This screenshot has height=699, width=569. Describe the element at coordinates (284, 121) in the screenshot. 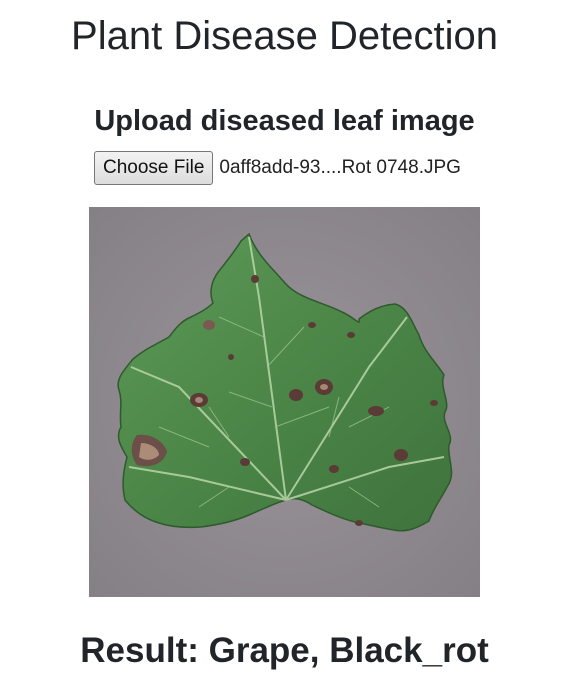

I see `upload-heading: Upload diseased leaf image` at that location.